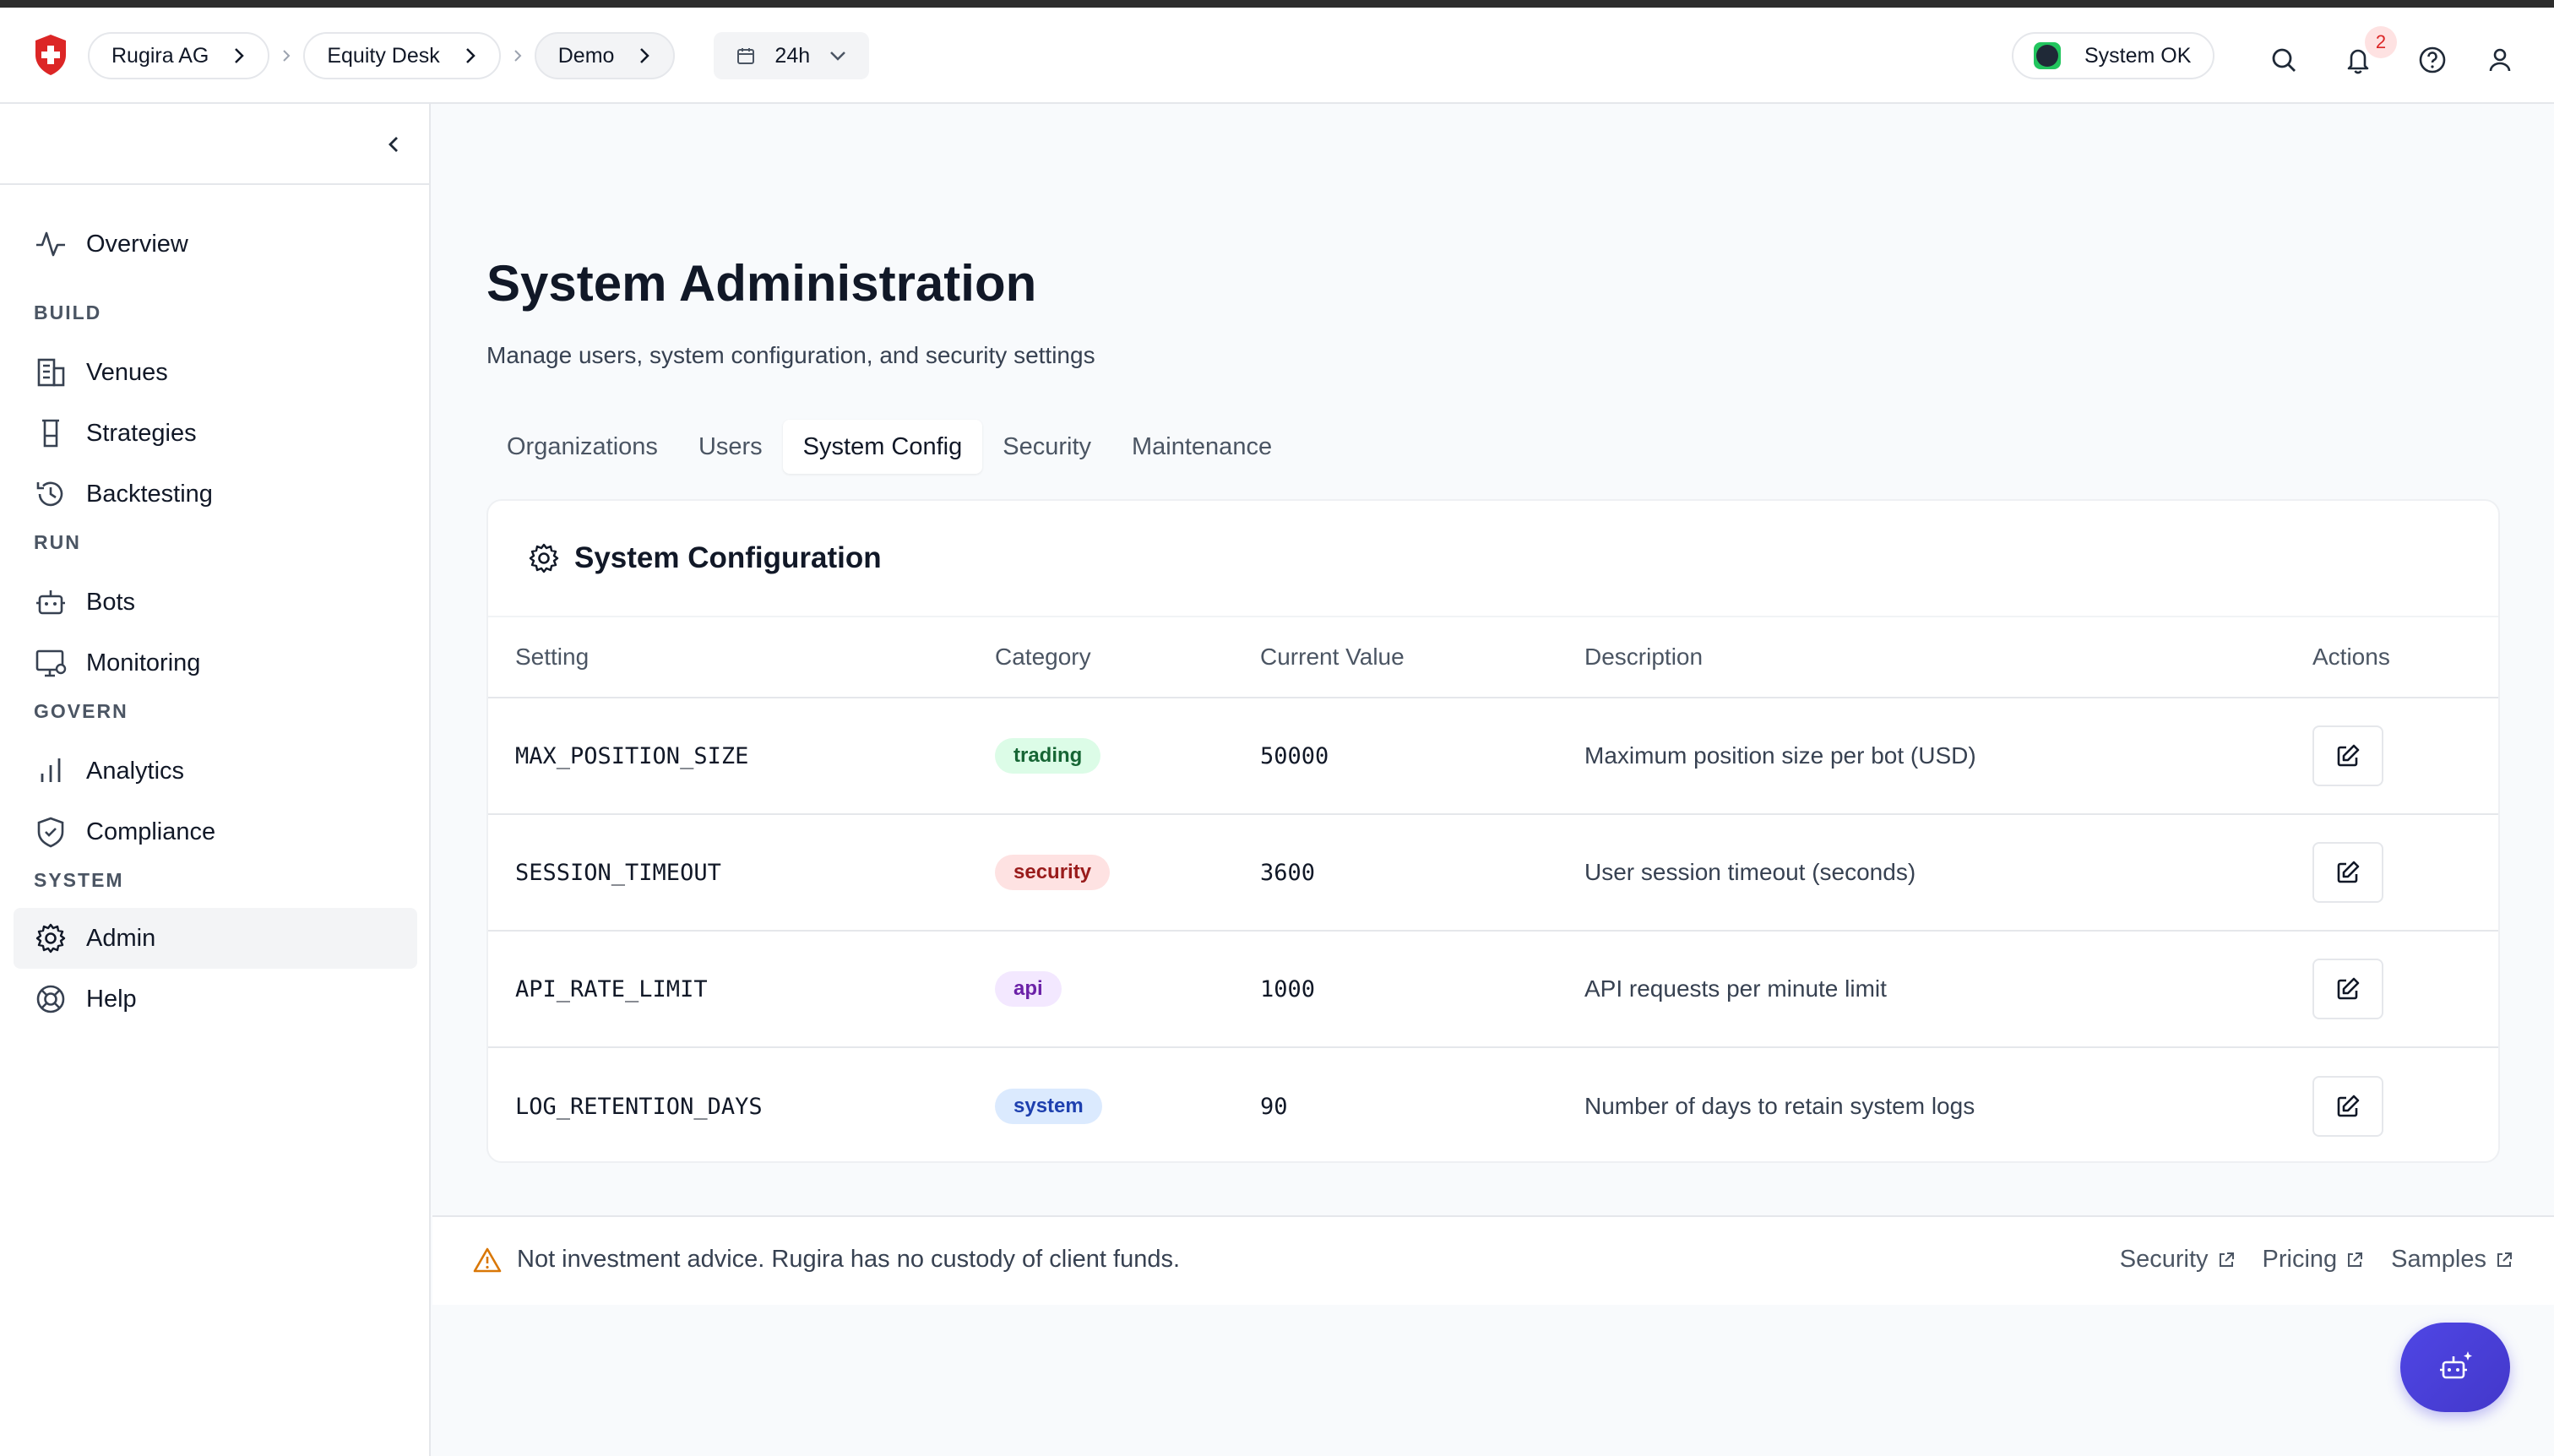 The width and height of the screenshot is (2554, 1456). I want to click on sidebar-item-compliance: Compliance, so click(215, 832).